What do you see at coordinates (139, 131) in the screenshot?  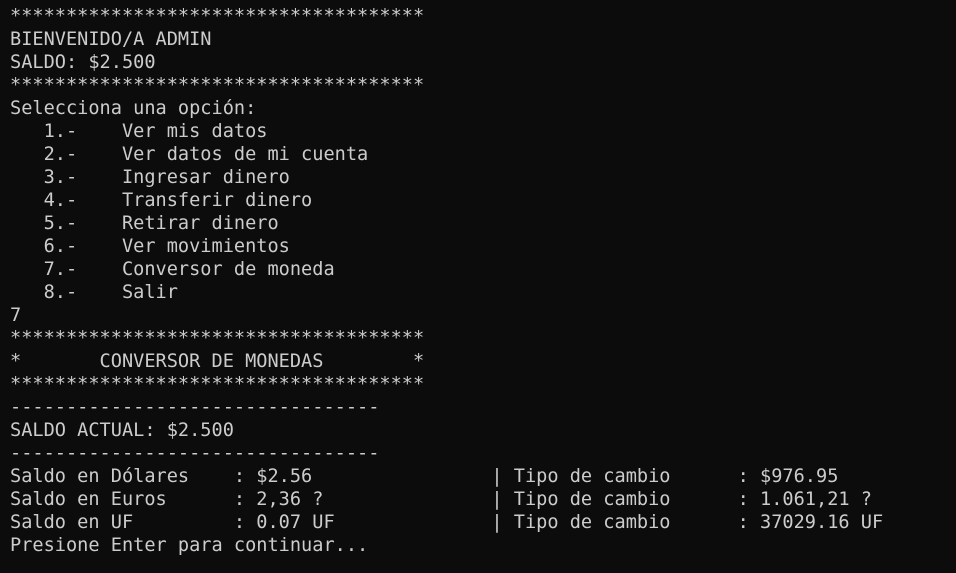 I see `menu-option-1: 1.- Ver mis datos` at bounding box center [139, 131].